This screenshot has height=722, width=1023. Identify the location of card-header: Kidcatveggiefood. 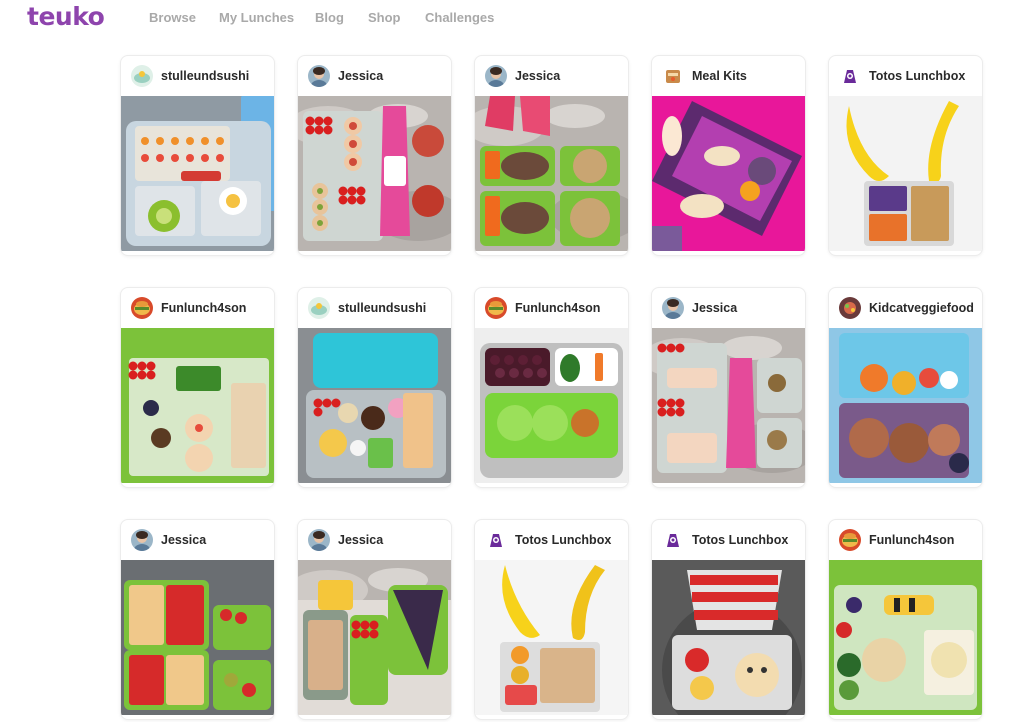
(905, 308).